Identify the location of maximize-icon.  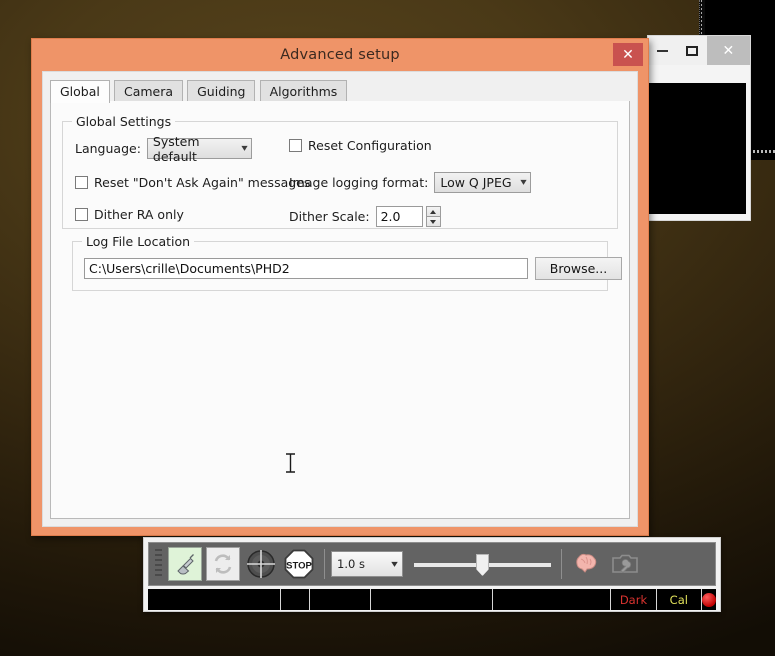
(692, 50).